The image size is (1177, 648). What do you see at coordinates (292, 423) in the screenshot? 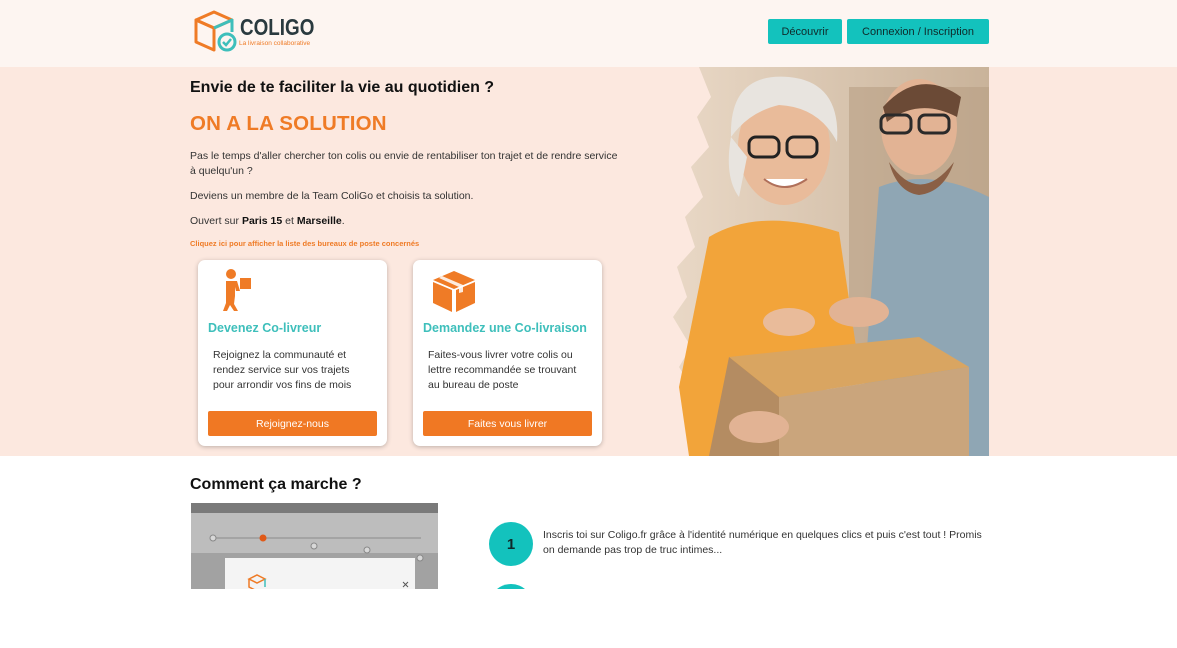
I see `join-us-button: Rejoignez-nous` at bounding box center [292, 423].